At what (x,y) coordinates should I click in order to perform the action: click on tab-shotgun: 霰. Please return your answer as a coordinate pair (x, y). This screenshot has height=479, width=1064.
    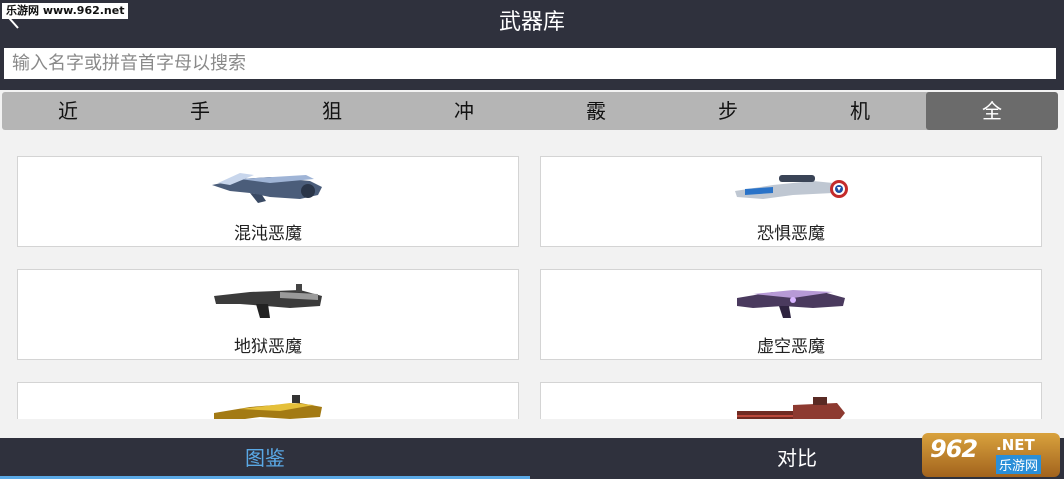
    Looking at the image, I should click on (596, 111).